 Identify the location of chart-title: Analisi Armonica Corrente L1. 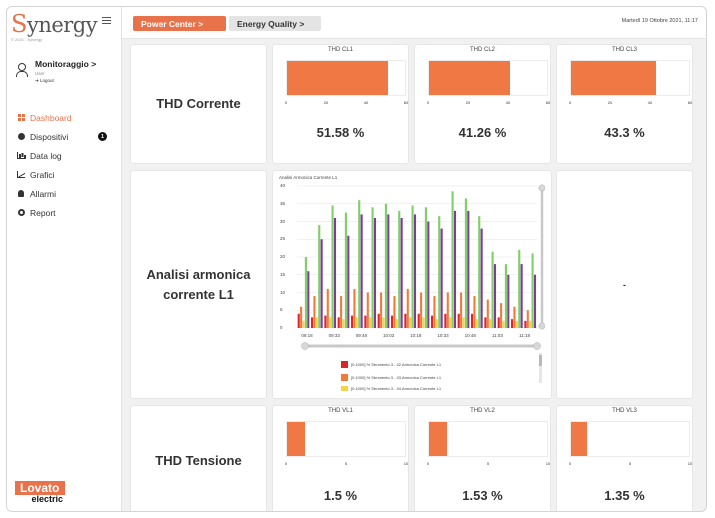
(308, 177).